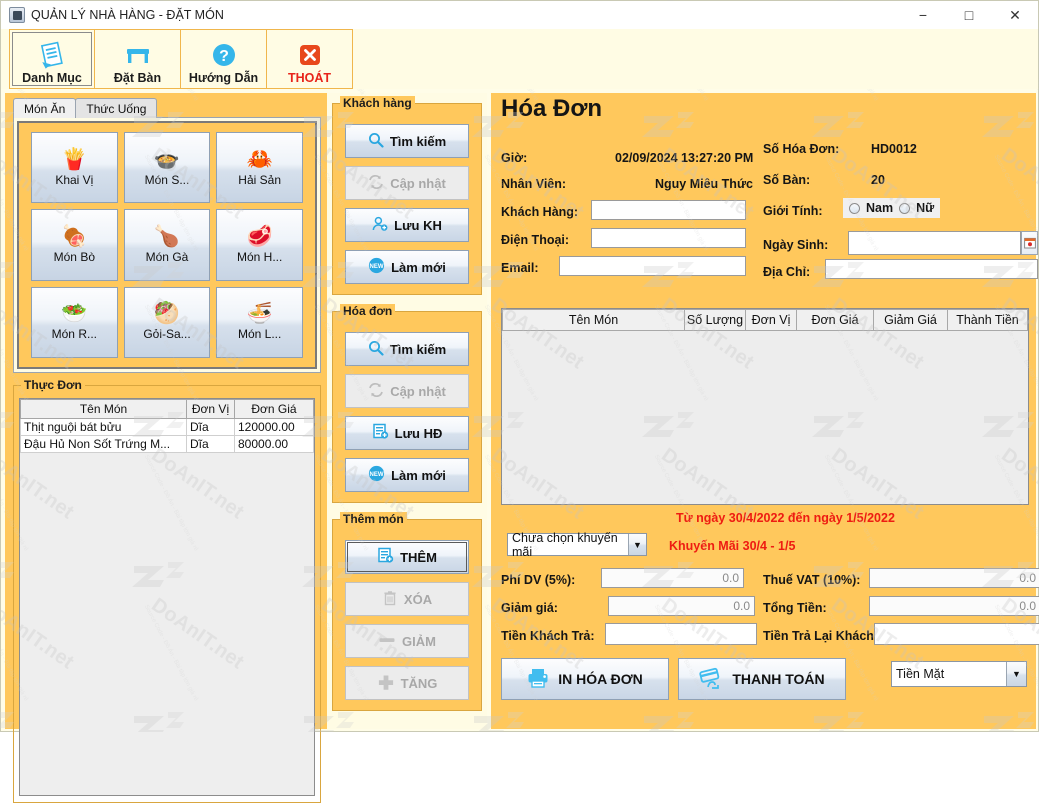  What do you see at coordinates (878, 180) in the screenshot?
I see `value-table-no: 20` at bounding box center [878, 180].